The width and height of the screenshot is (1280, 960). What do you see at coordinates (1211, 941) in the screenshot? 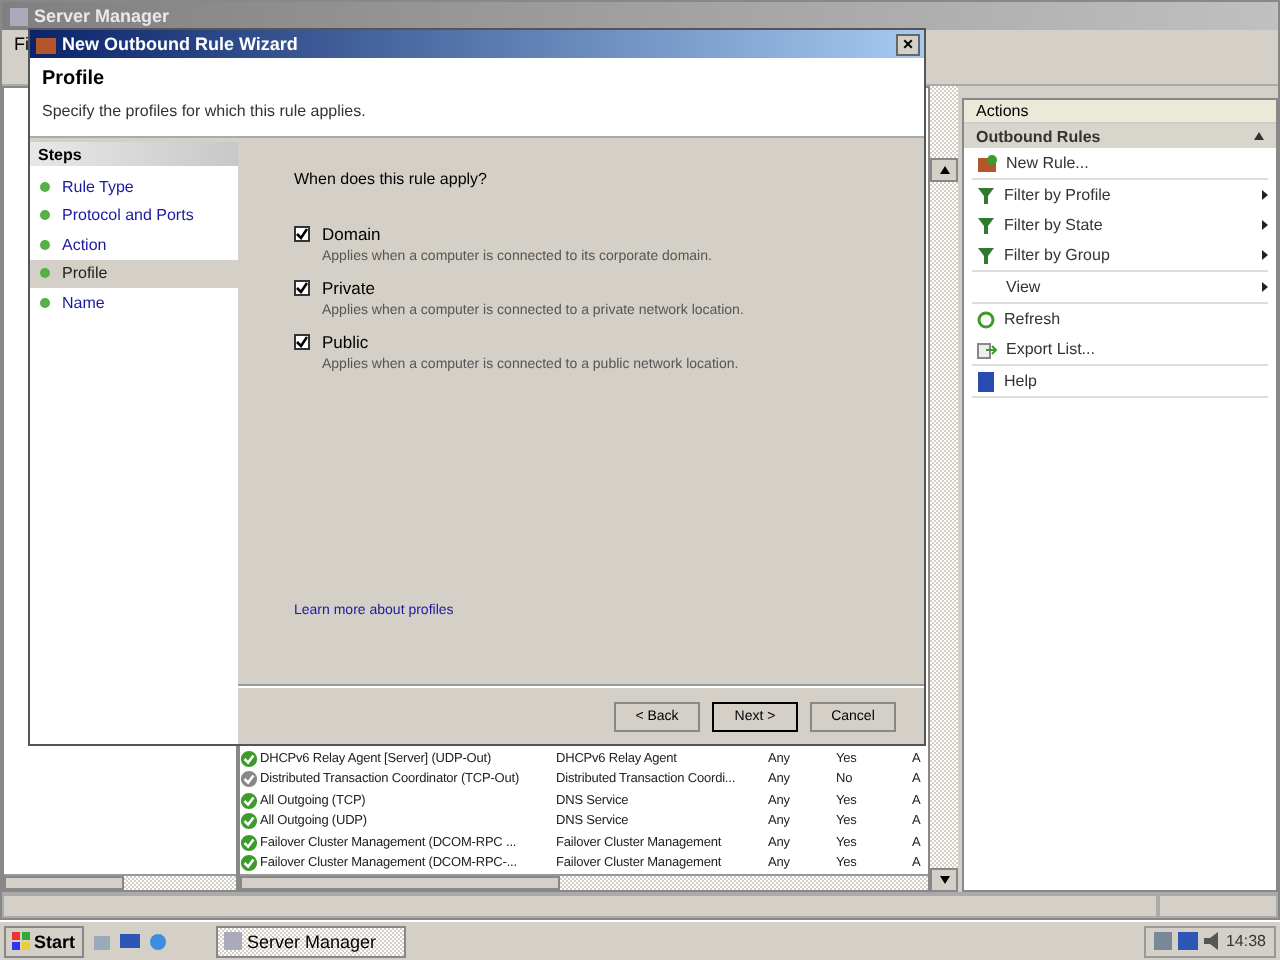
I see `speaker-icon` at bounding box center [1211, 941].